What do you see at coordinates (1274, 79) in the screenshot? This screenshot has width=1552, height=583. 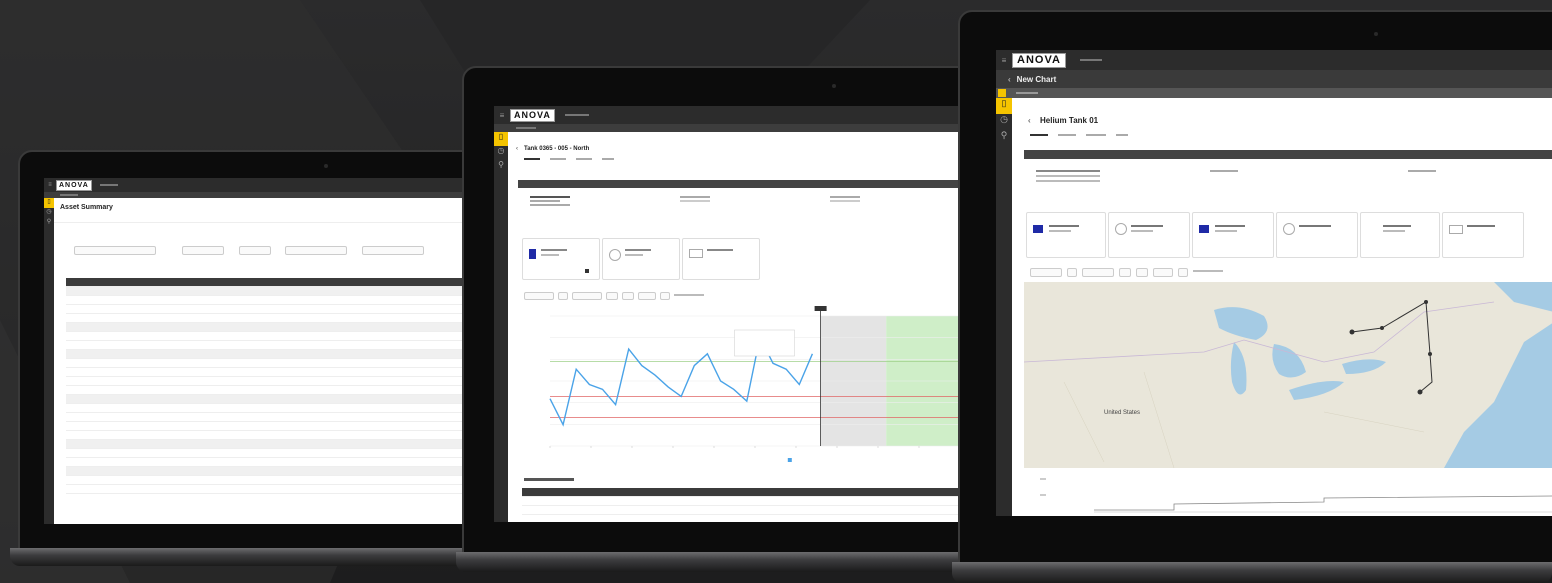 I see `chart-header: ‹ New Chart` at bounding box center [1274, 79].